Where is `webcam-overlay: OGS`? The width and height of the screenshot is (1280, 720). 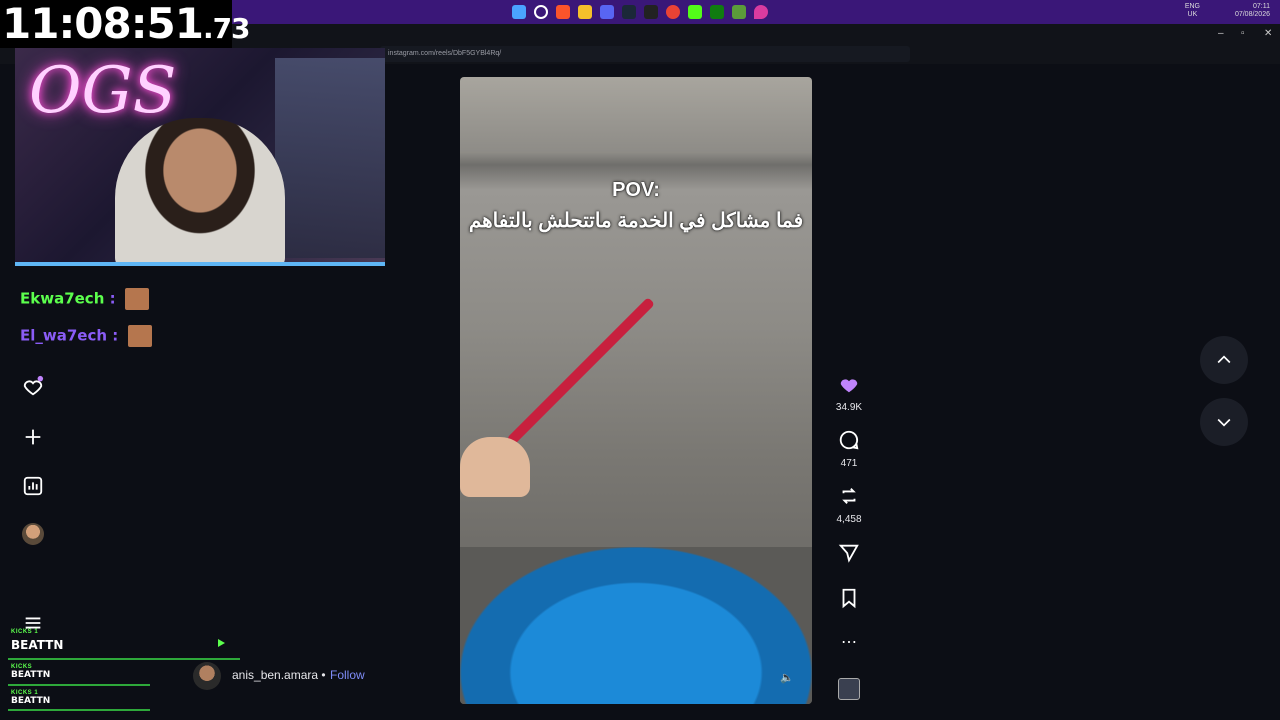
webcam-overlay: OGS is located at coordinates (200, 157).